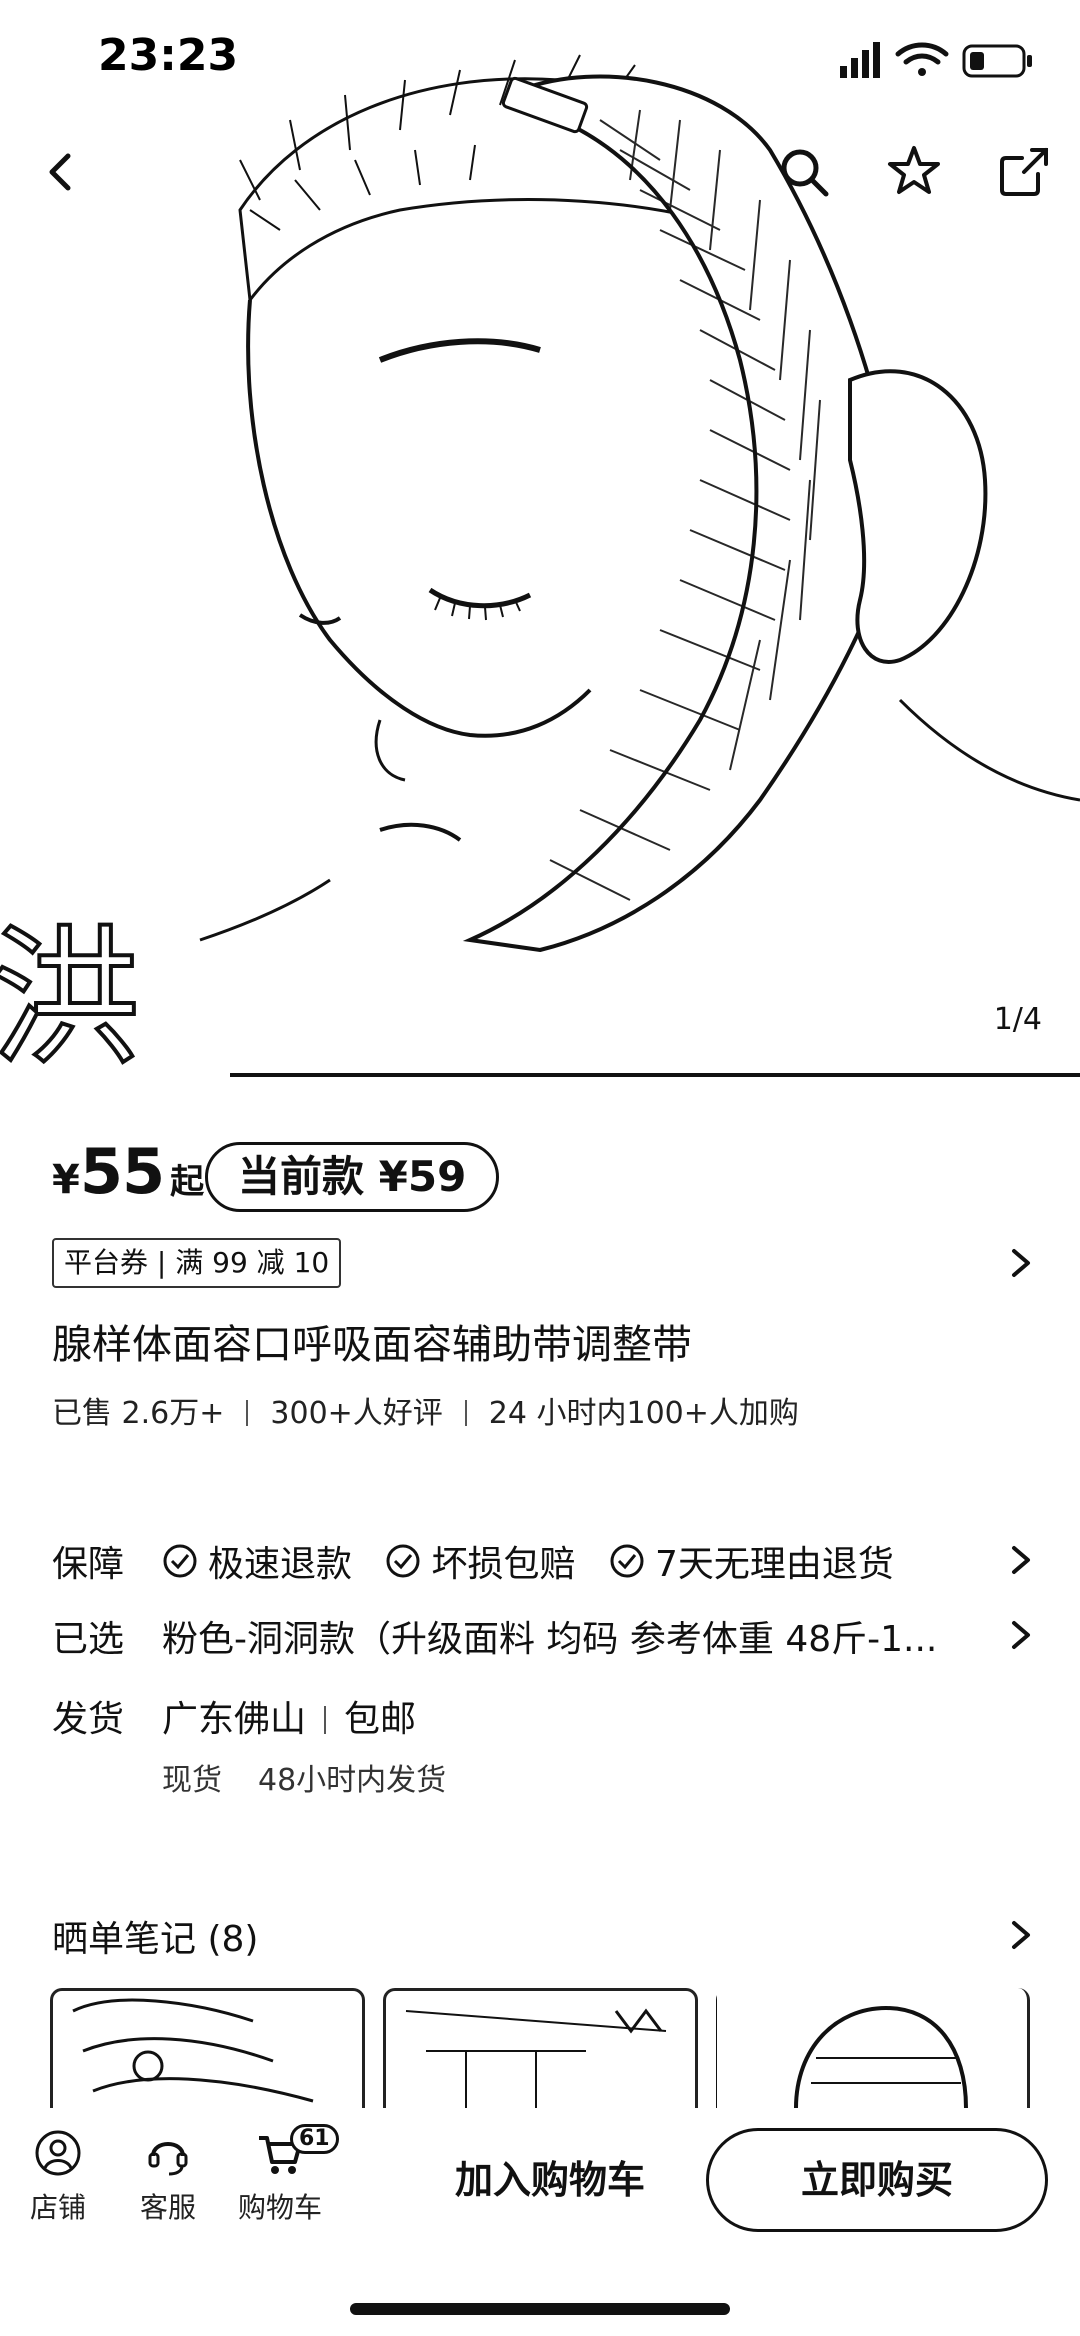  I want to click on status-time: 23:23, so click(168, 55).